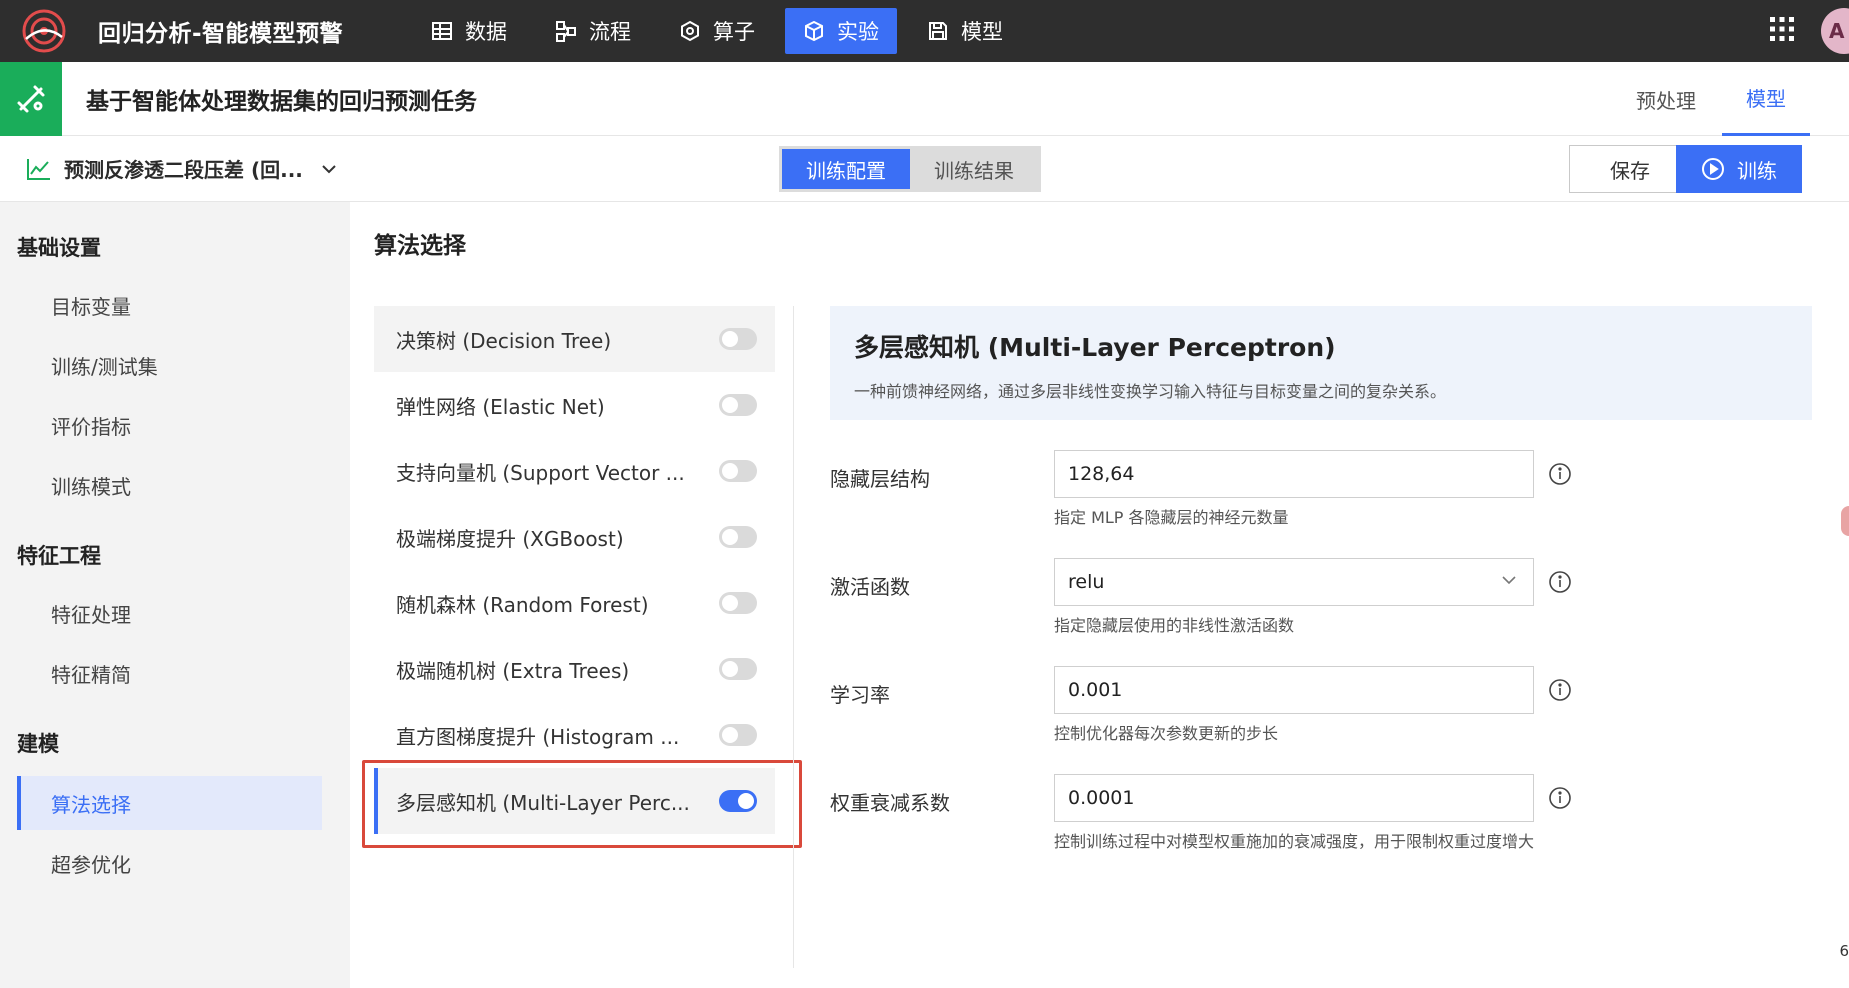 The height and width of the screenshot is (988, 1849). I want to click on algorithm-detail-description: 一种前馈神经网络，通过多层非线性变换学习输入特征与目标变量之间的复杂关系。, so click(1150, 391).